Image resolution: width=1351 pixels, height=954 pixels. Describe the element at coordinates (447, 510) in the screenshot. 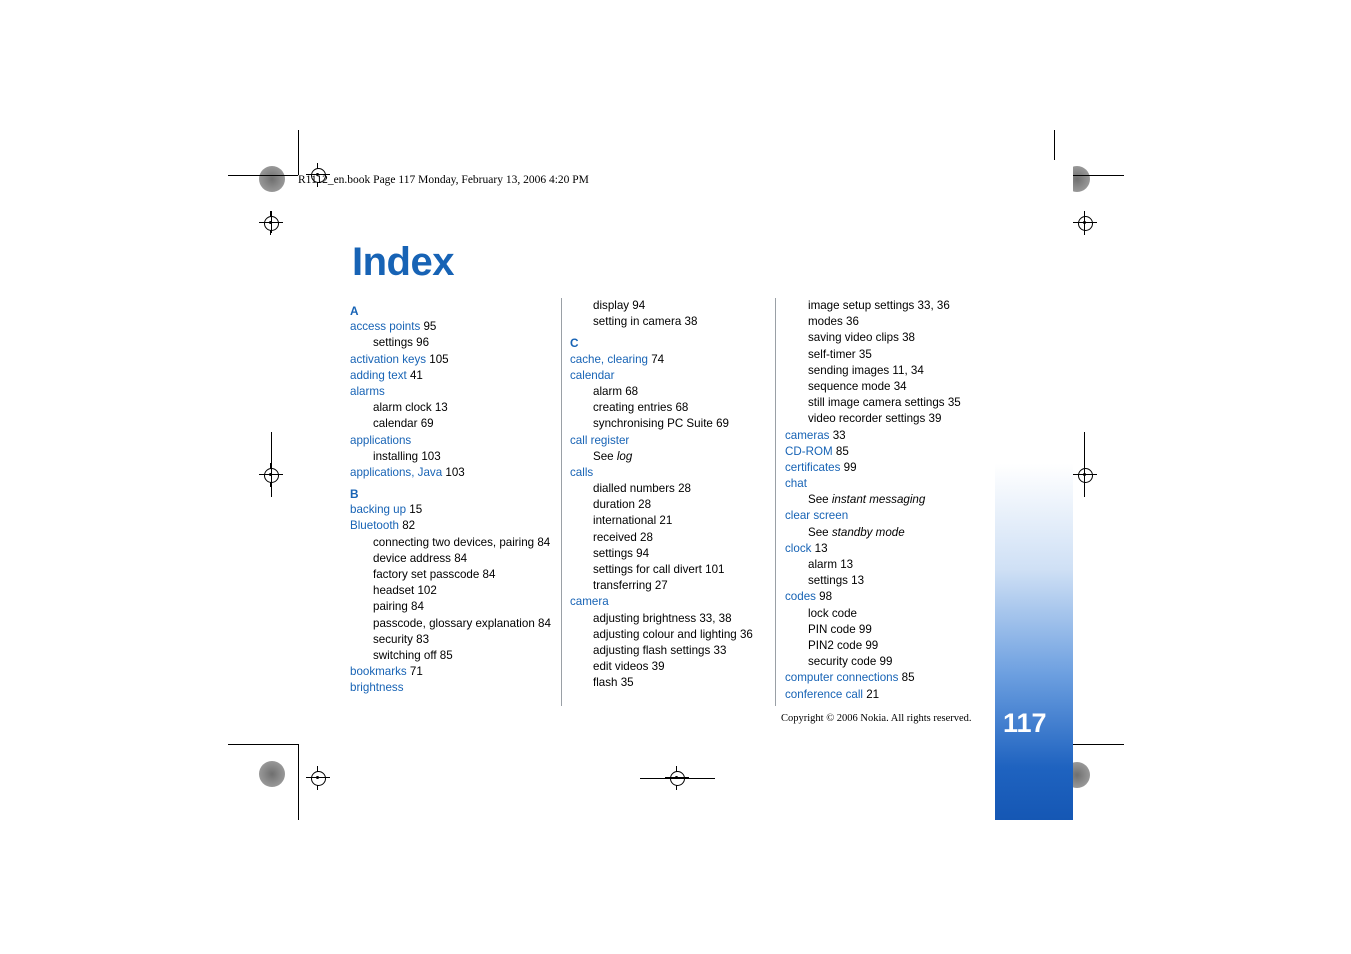

I see `index-entry: backing up 15` at that location.